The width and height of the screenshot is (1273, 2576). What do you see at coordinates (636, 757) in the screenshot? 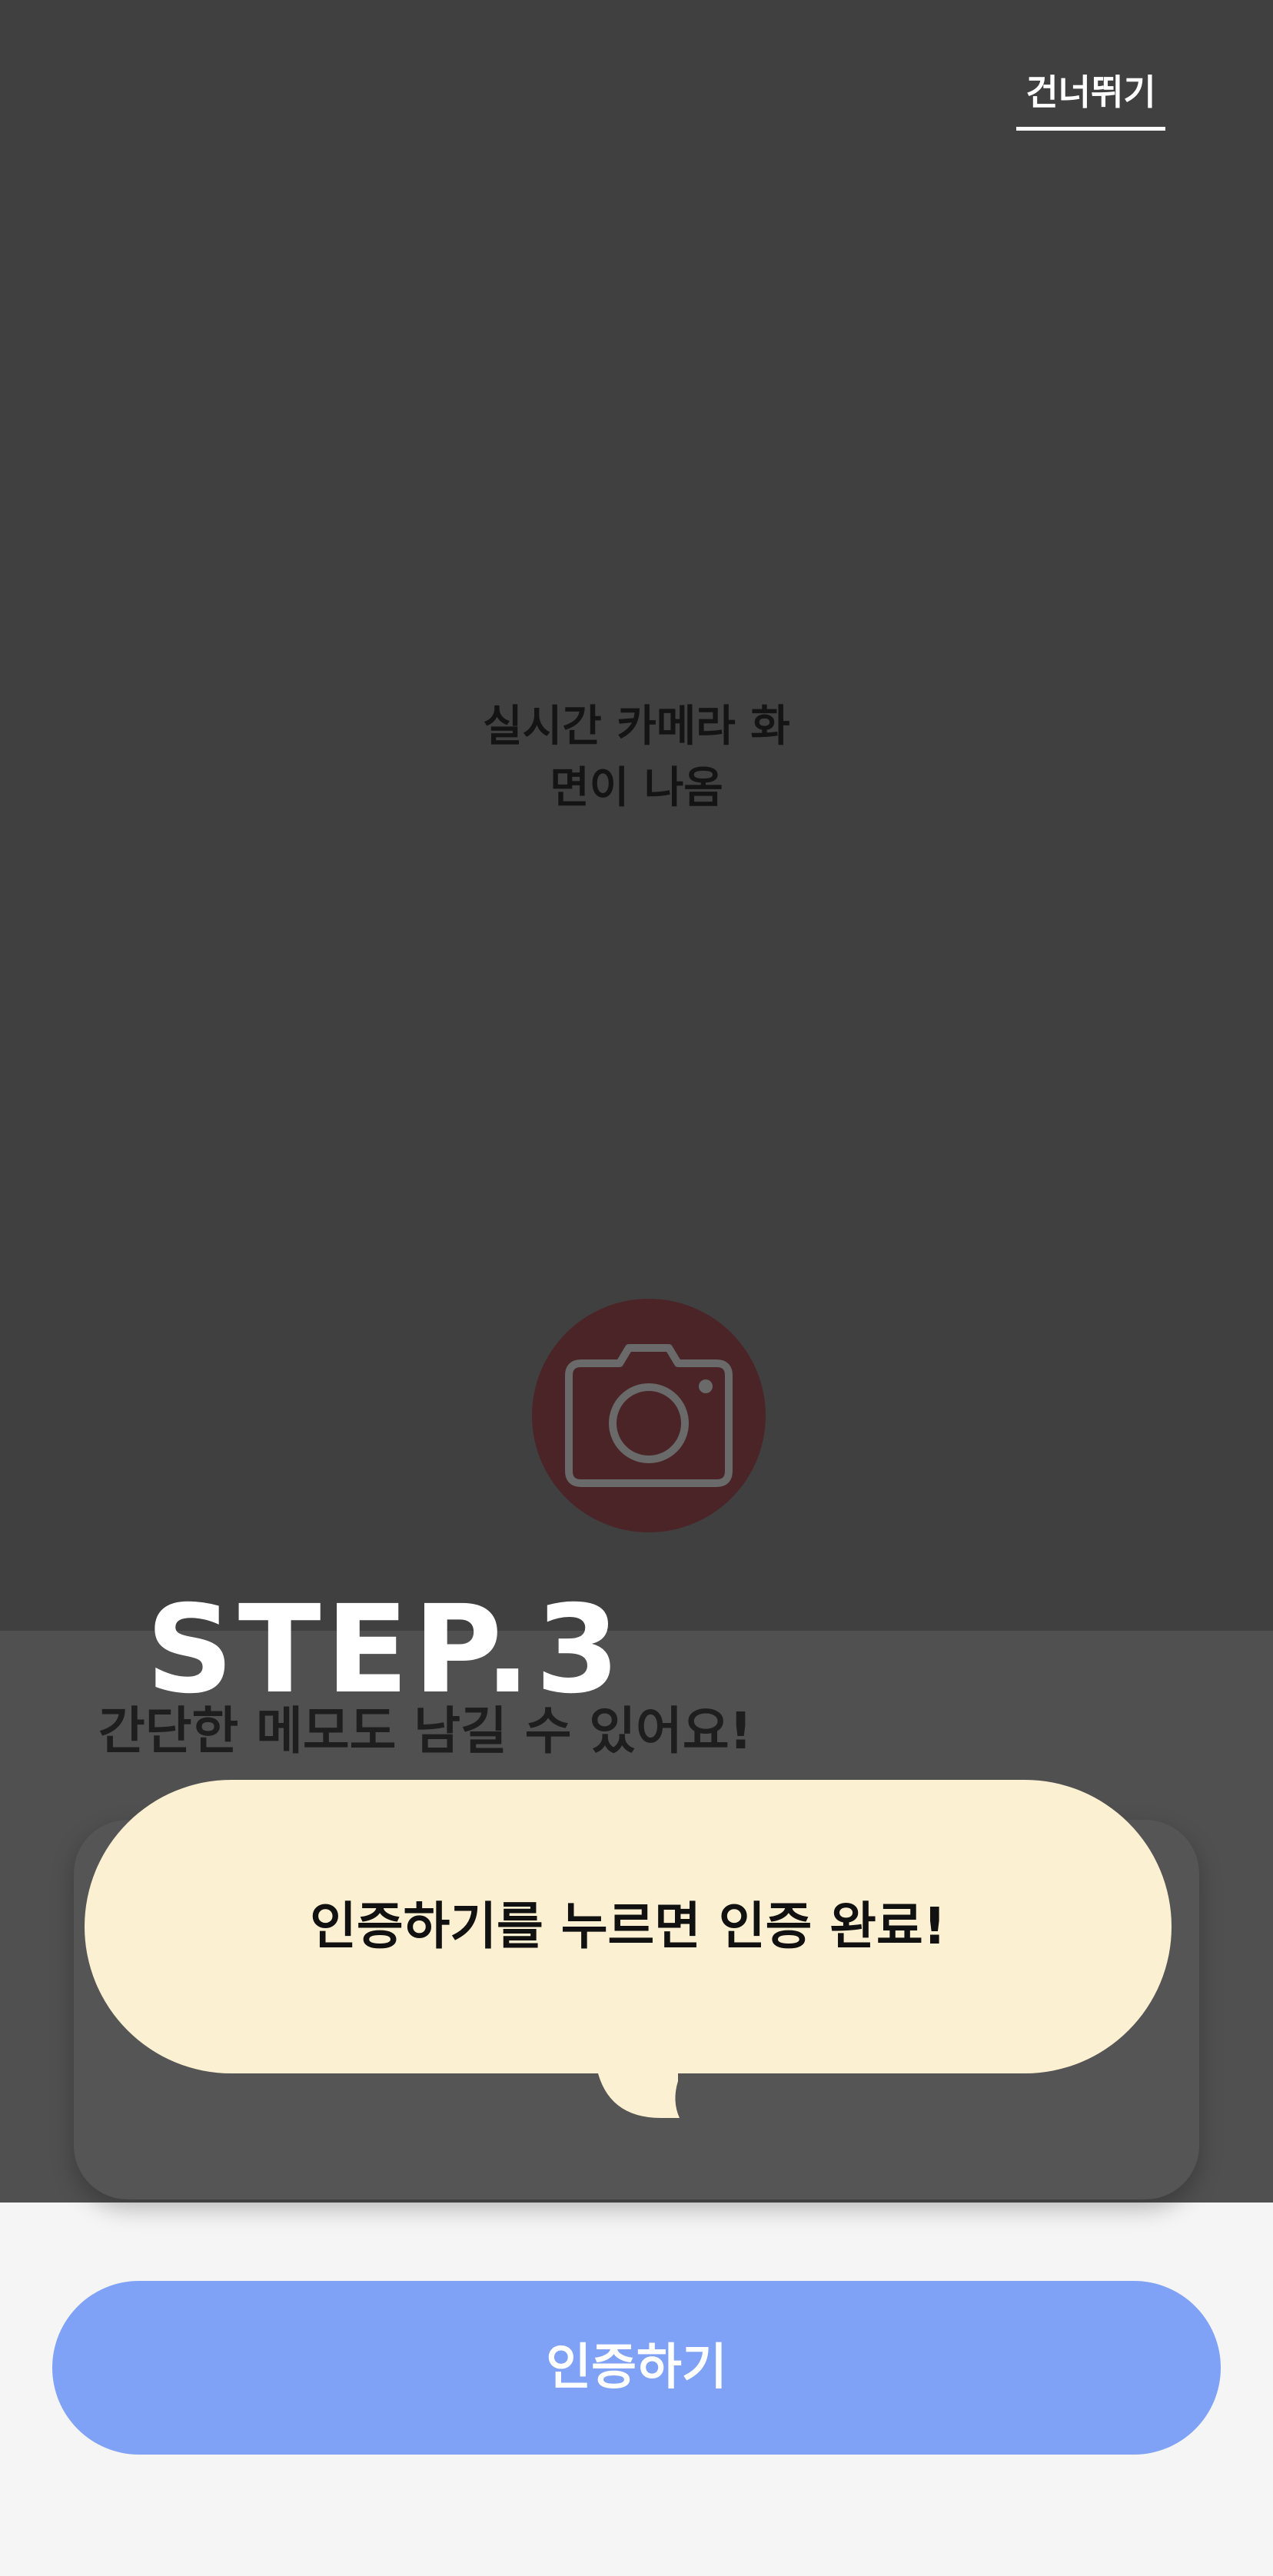
I see `camera-placeholder-text: 실시간 카메라 화 면이 나옴` at bounding box center [636, 757].